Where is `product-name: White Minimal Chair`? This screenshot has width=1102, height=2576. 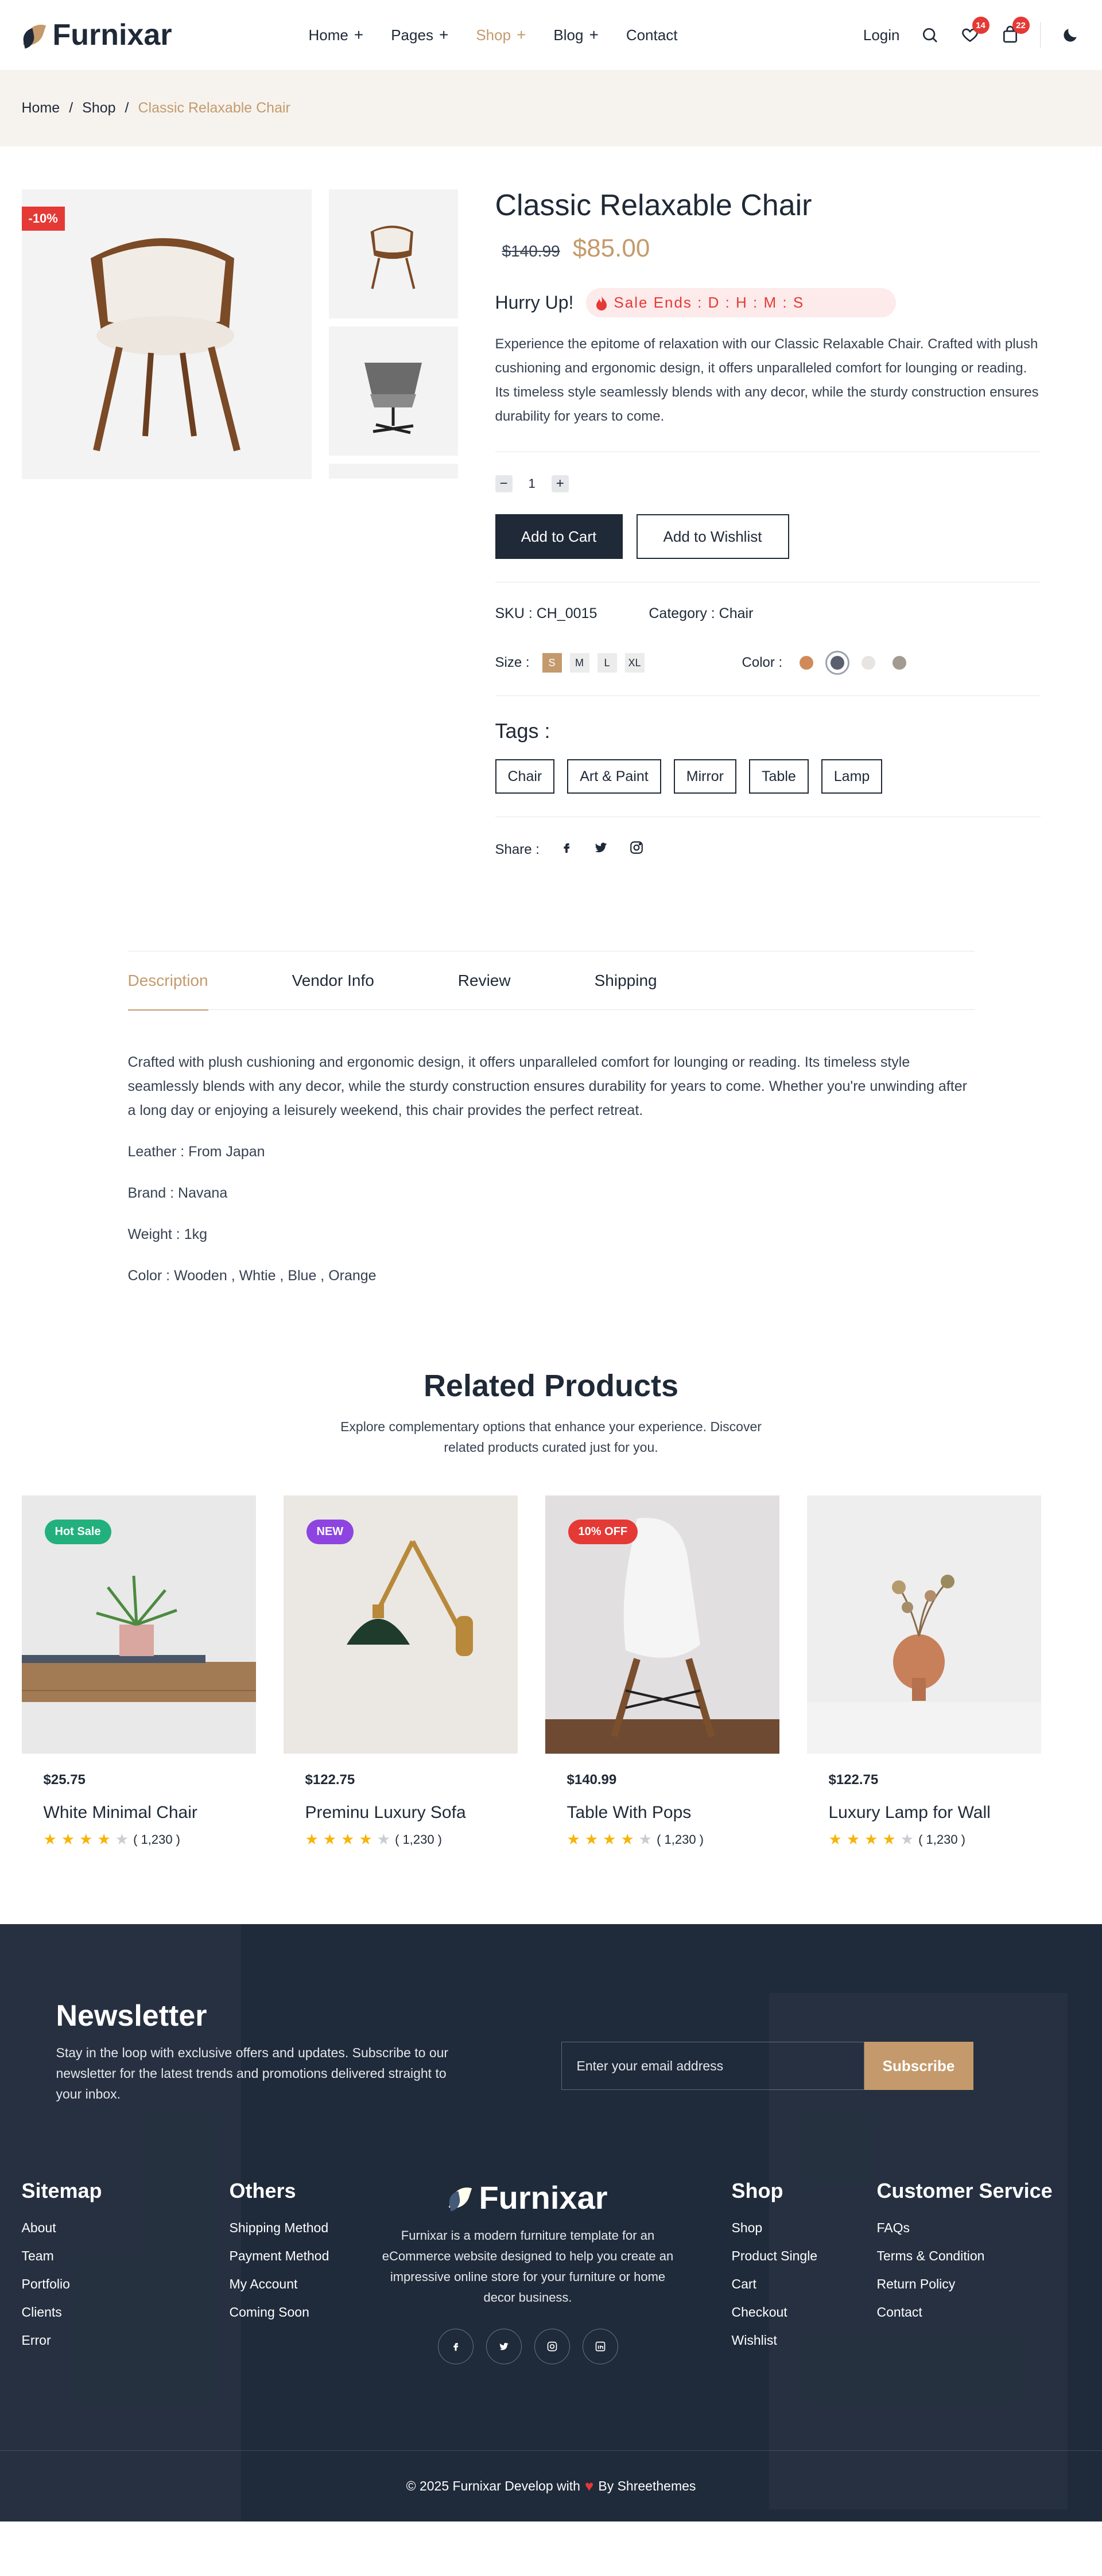
product-name: White Minimal Chair is located at coordinates (139, 1813).